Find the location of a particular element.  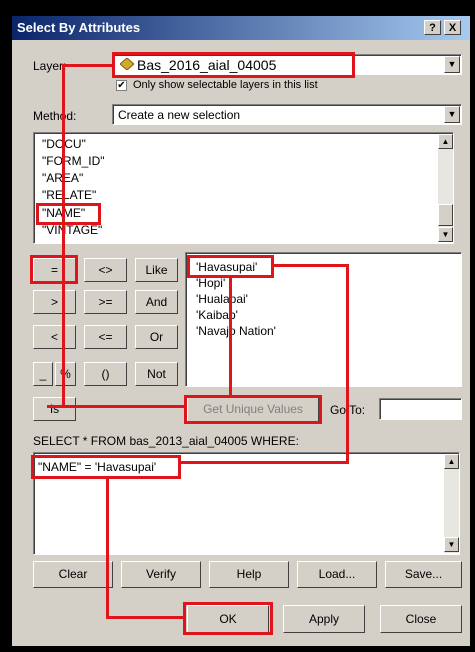

selectable-only-checkbox: ✔ is located at coordinates (121, 85).